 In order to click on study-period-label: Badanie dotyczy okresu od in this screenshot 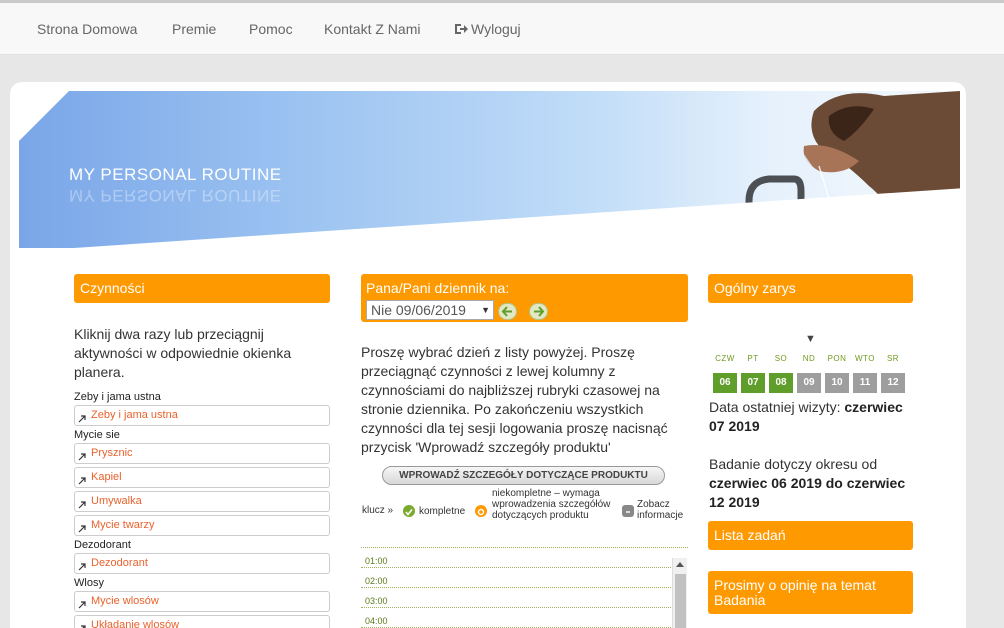, I will do `click(793, 464)`.